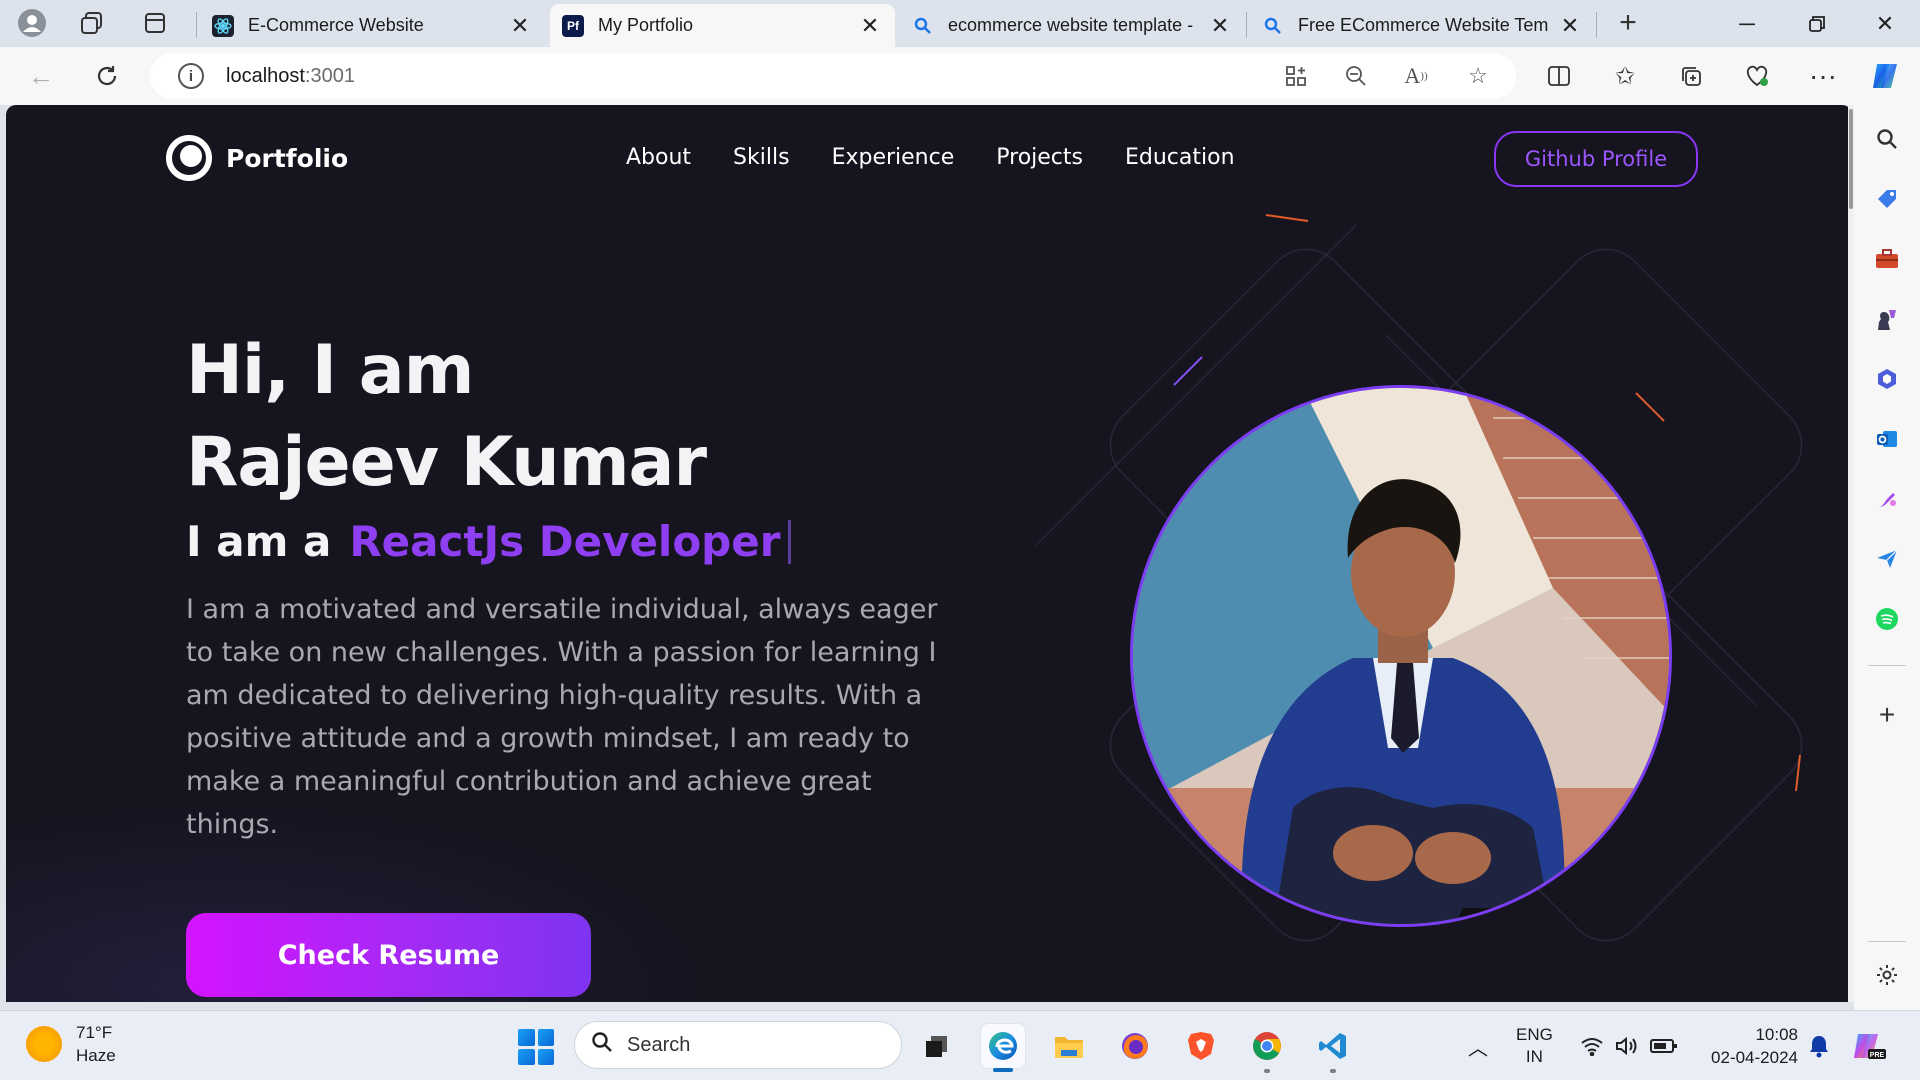  What do you see at coordinates (1747, 23) in the screenshot?
I see `minimize-icon: ─` at bounding box center [1747, 23].